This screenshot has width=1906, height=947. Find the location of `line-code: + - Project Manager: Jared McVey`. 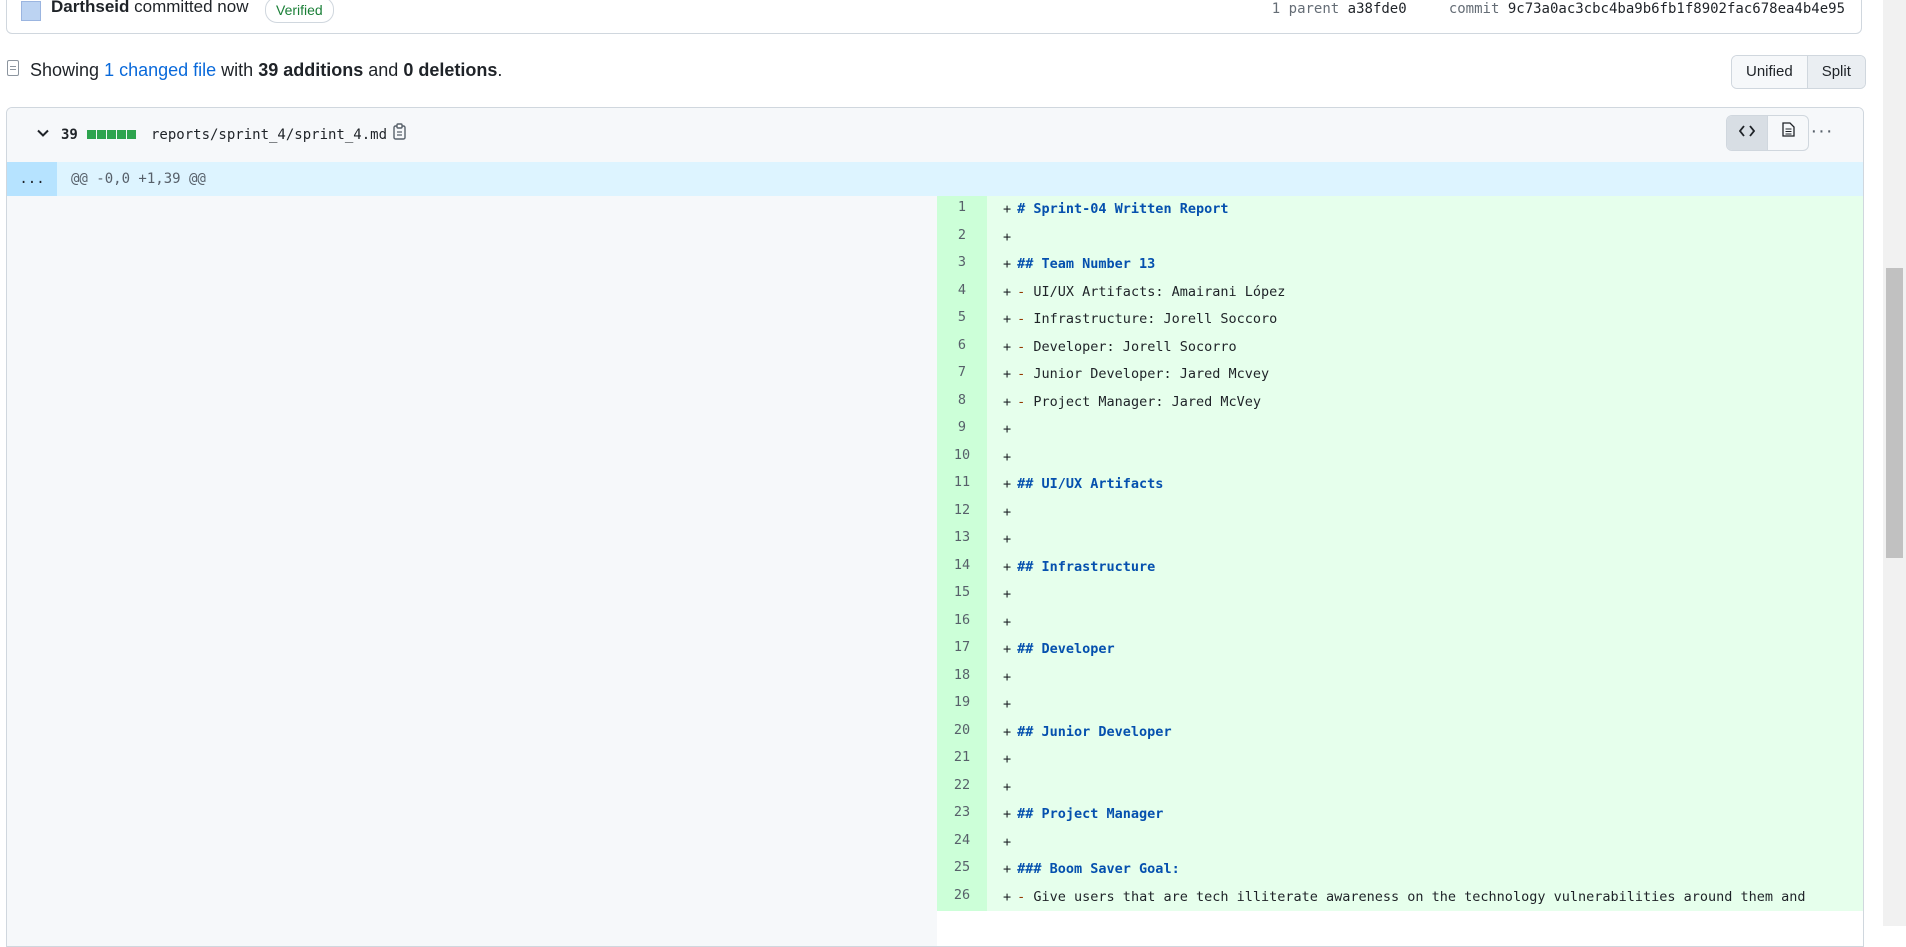

line-code: + - Project Manager: Jared McVey is located at coordinates (1425, 402).